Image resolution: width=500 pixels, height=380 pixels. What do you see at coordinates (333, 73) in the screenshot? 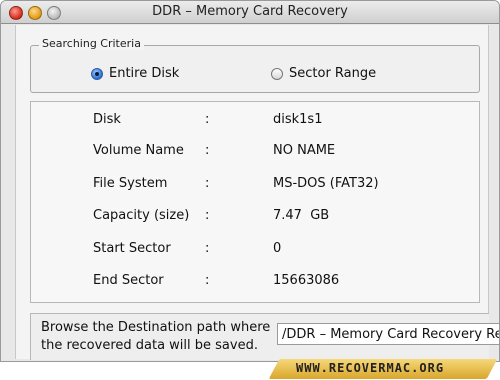
I see `sector-range-label: Sector Range` at bounding box center [333, 73].